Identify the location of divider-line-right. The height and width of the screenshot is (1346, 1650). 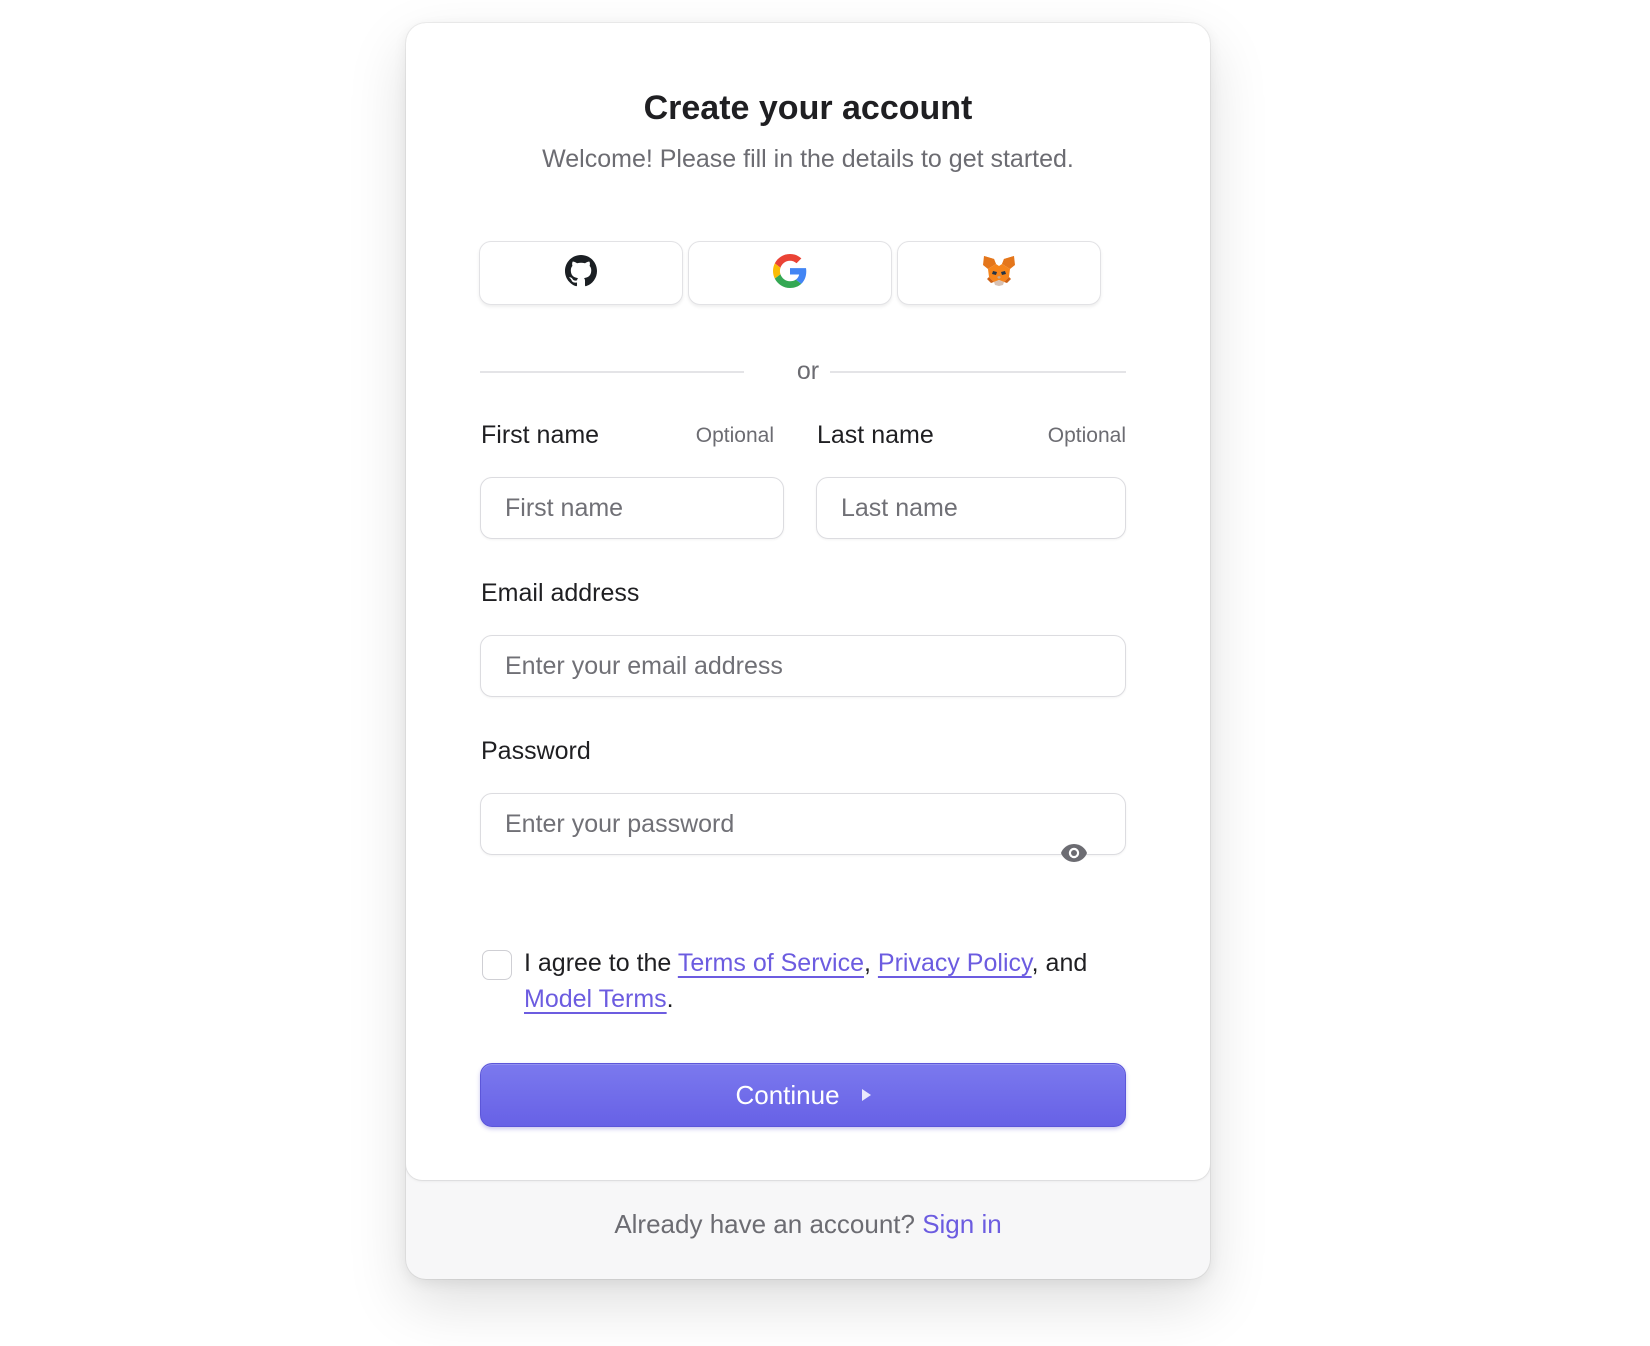
(978, 372).